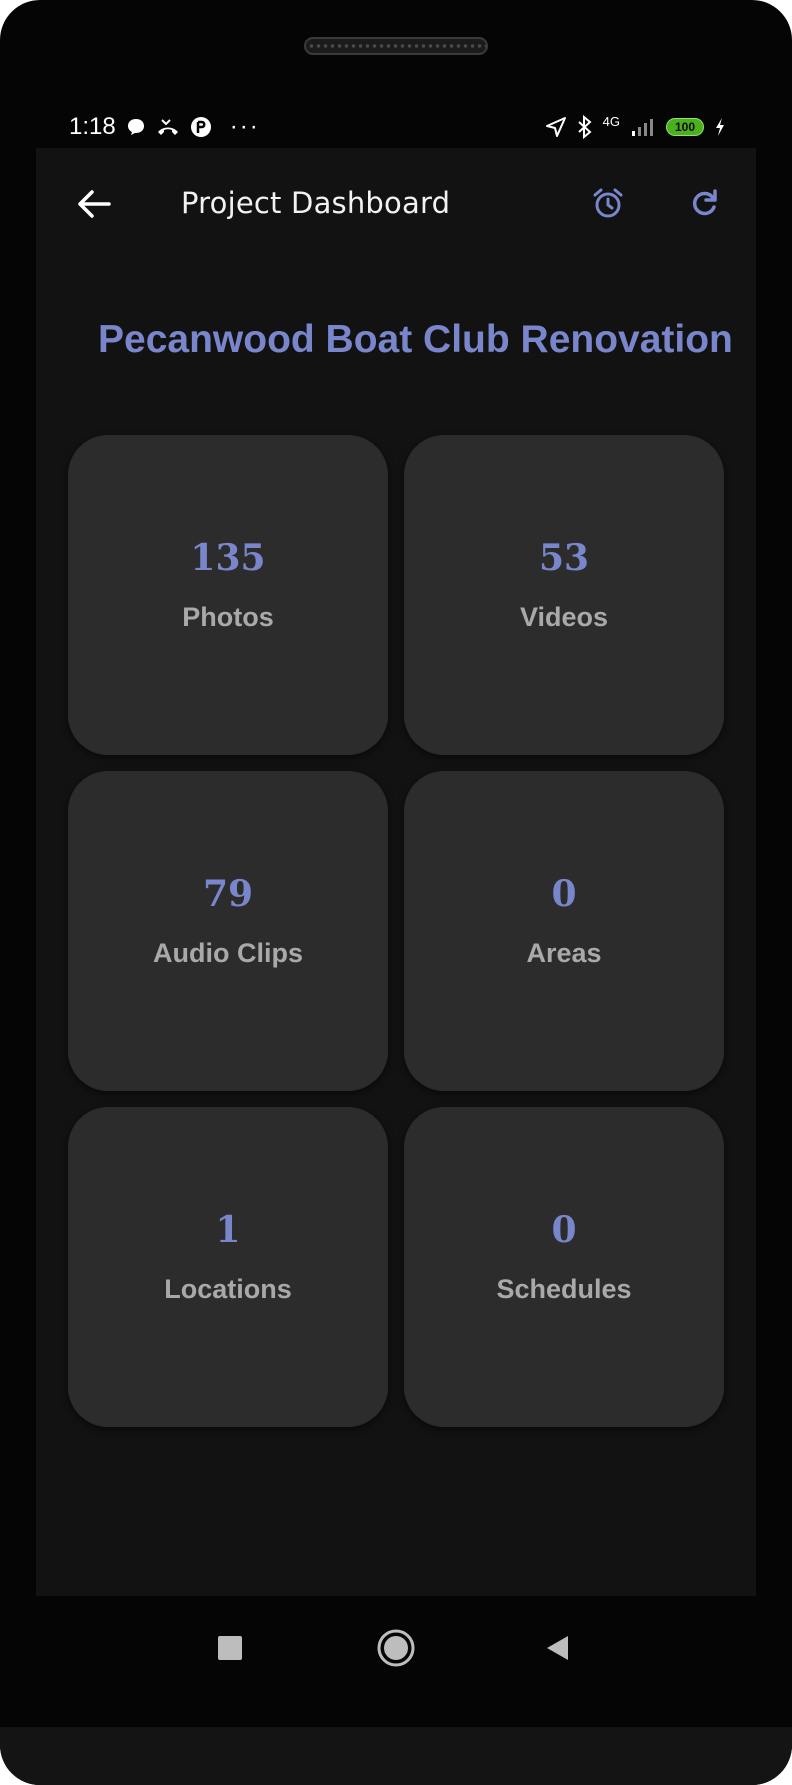  What do you see at coordinates (228, 557) in the screenshot?
I see `photos-count: 135` at bounding box center [228, 557].